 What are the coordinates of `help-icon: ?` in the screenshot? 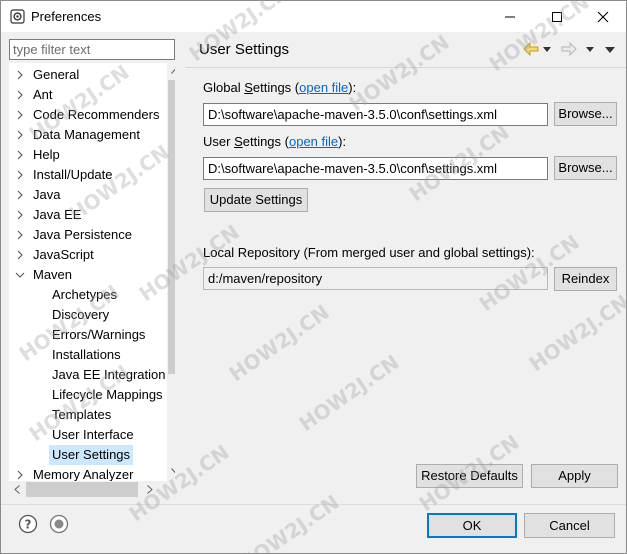 It's located at (28, 524).